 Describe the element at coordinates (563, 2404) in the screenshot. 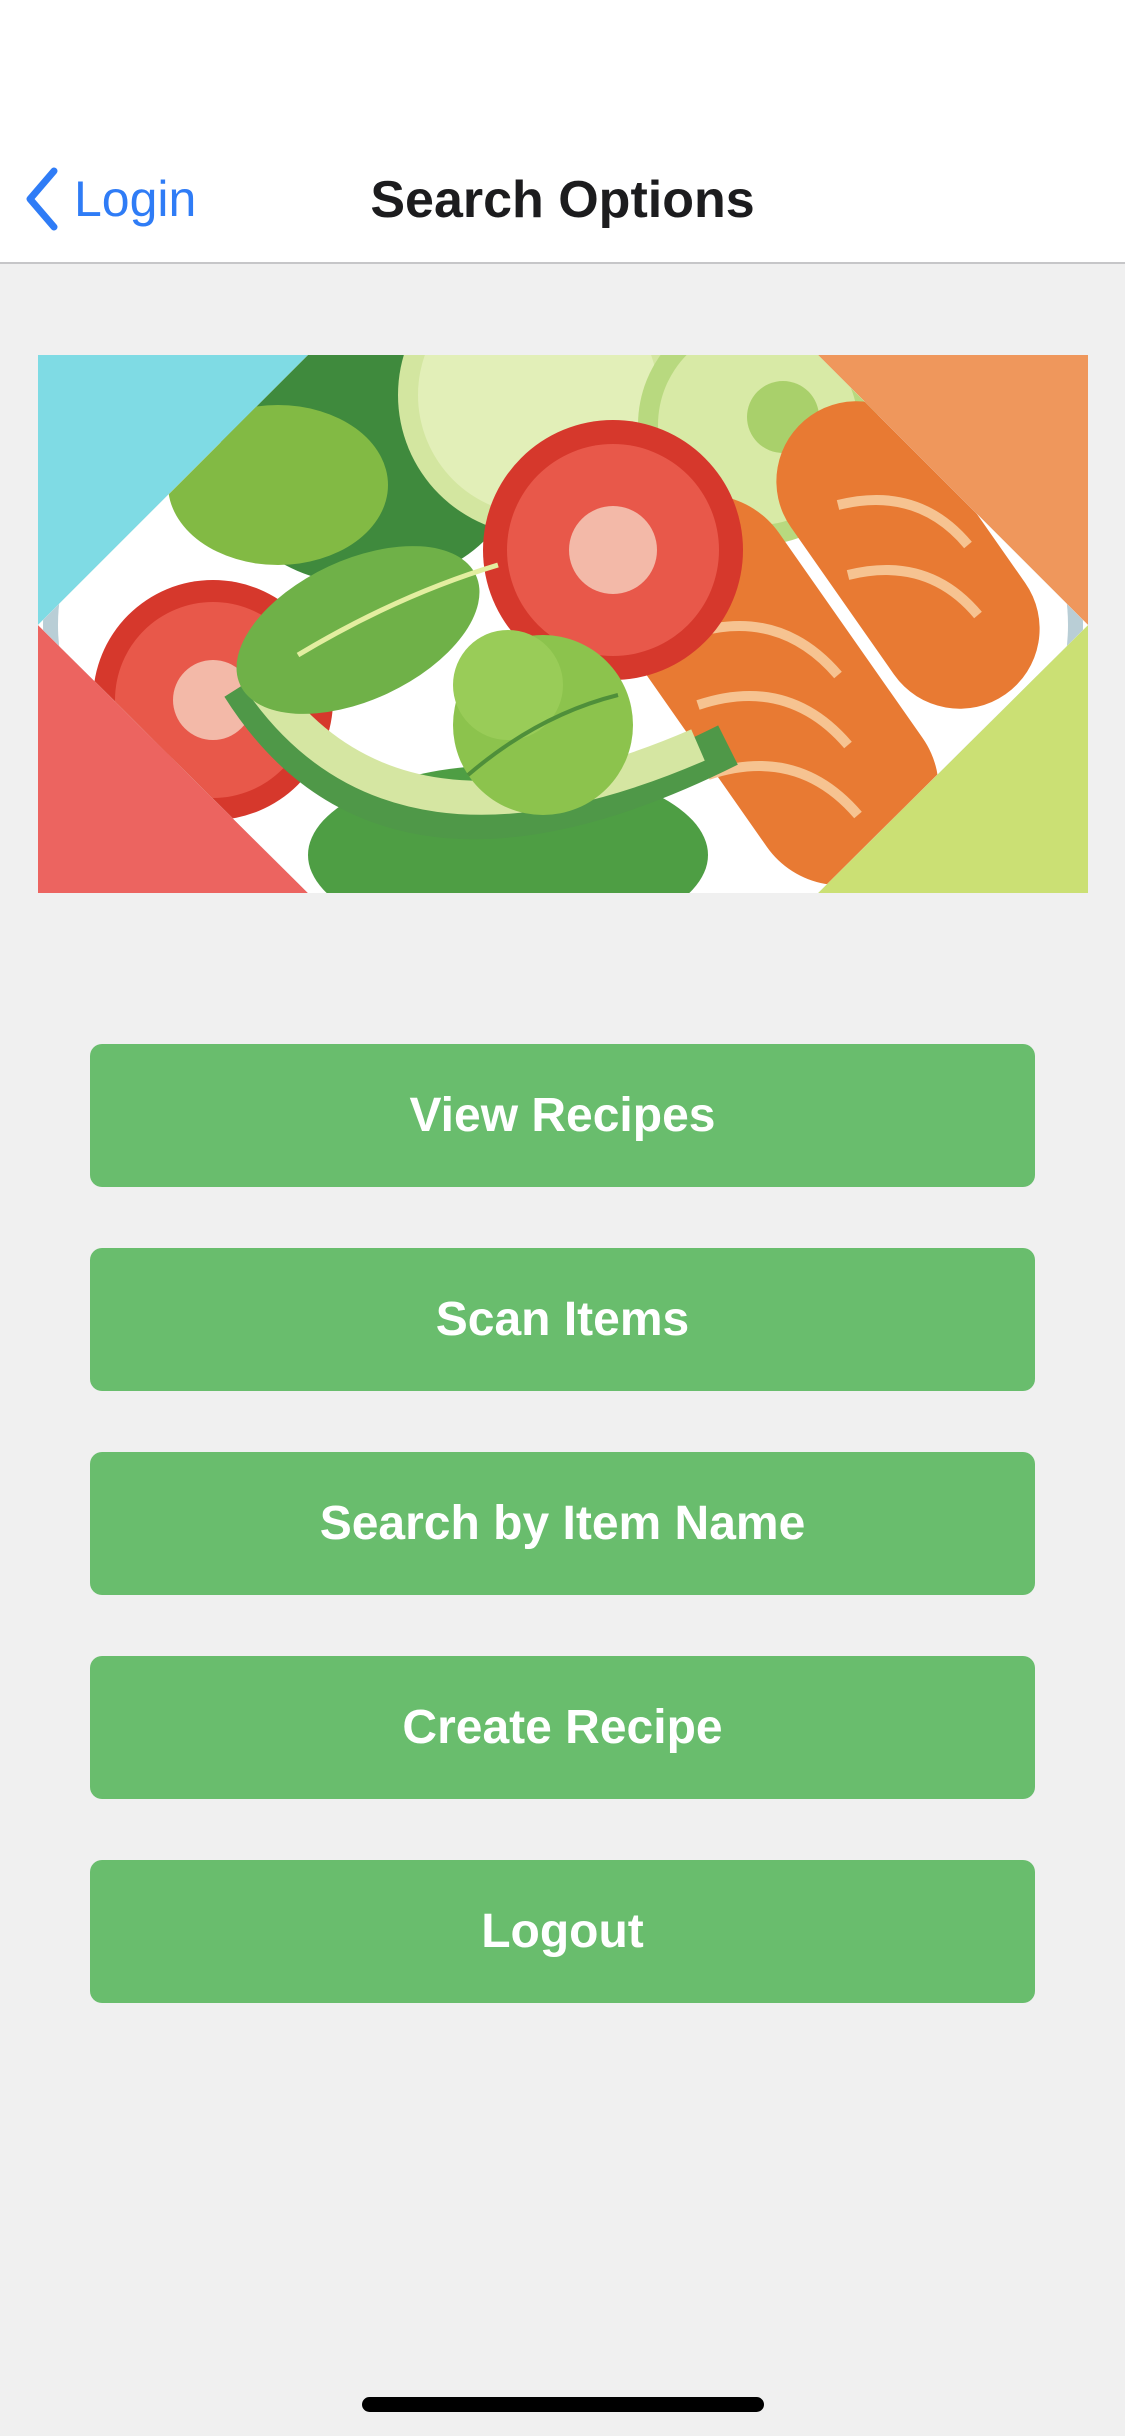

I see `home-indicator` at that location.